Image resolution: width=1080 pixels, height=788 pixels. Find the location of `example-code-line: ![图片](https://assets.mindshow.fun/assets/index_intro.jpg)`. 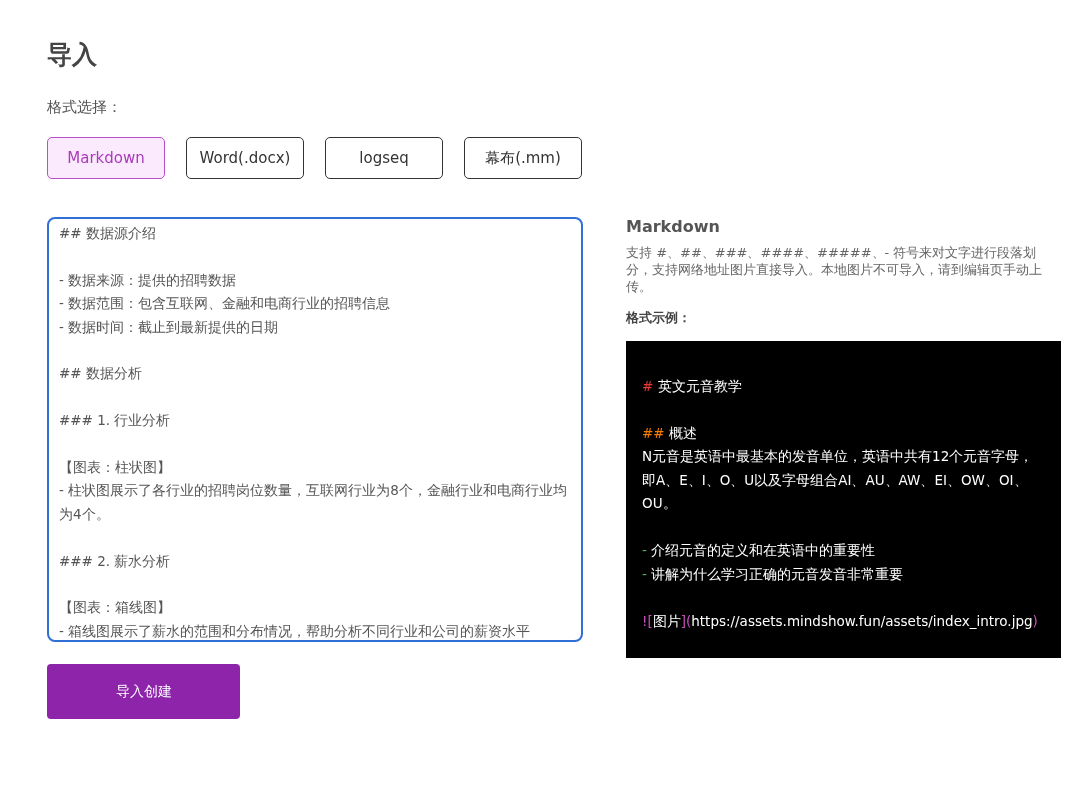

example-code-line: ![图片](https://assets.mindshow.fun/assets/index_intro.jpg) is located at coordinates (840, 621).